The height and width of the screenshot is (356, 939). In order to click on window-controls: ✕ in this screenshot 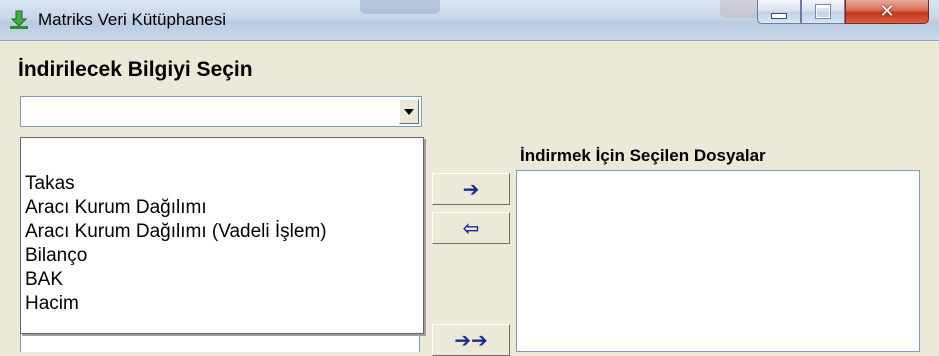, I will do `click(843, 12)`.